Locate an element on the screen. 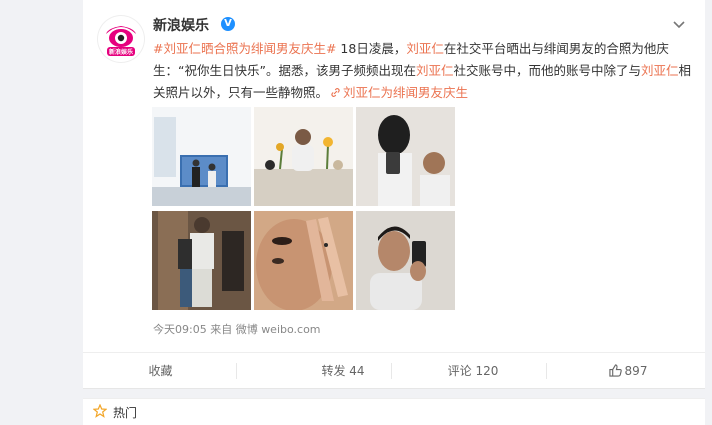 The height and width of the screenshot is (425, 712). post-meta: 今天09:05 来自 微博 weibo.com is located at coordinates (237, 329).